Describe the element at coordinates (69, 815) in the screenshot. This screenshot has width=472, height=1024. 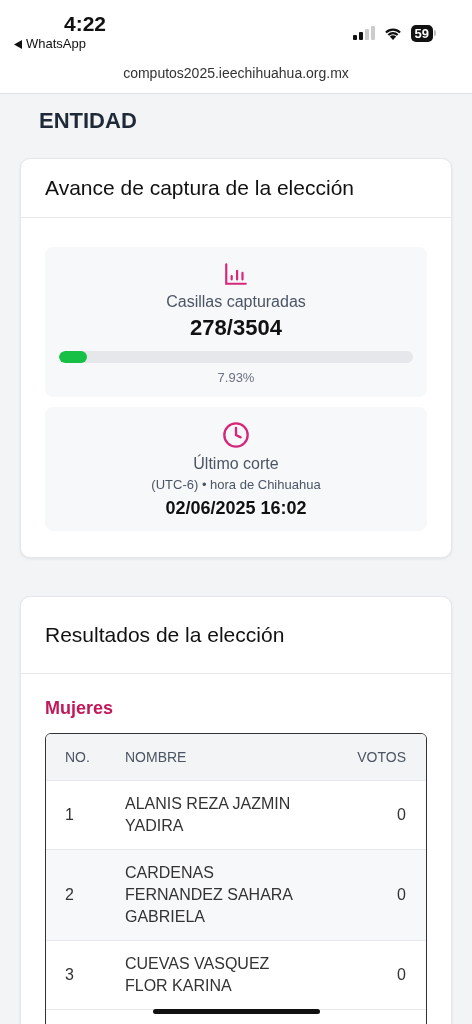
I see `table-cell-text: 1` at that location.